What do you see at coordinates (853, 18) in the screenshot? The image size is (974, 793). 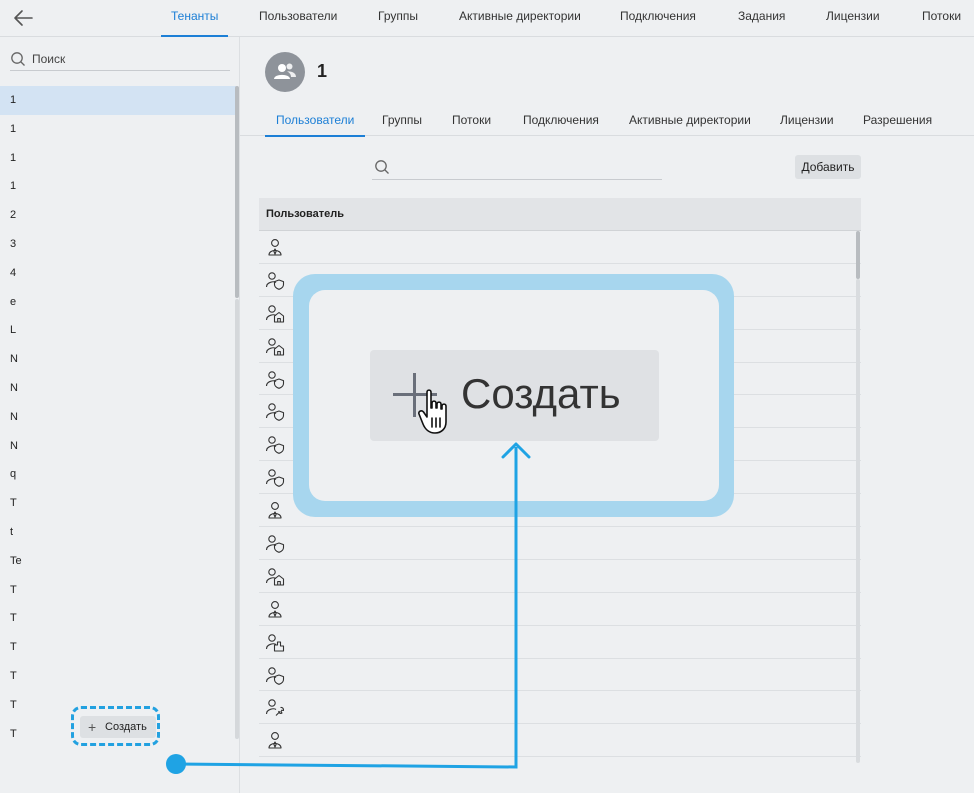 I see `nav-tab-licenses: Лицензии` at bounding box center [853, 18].